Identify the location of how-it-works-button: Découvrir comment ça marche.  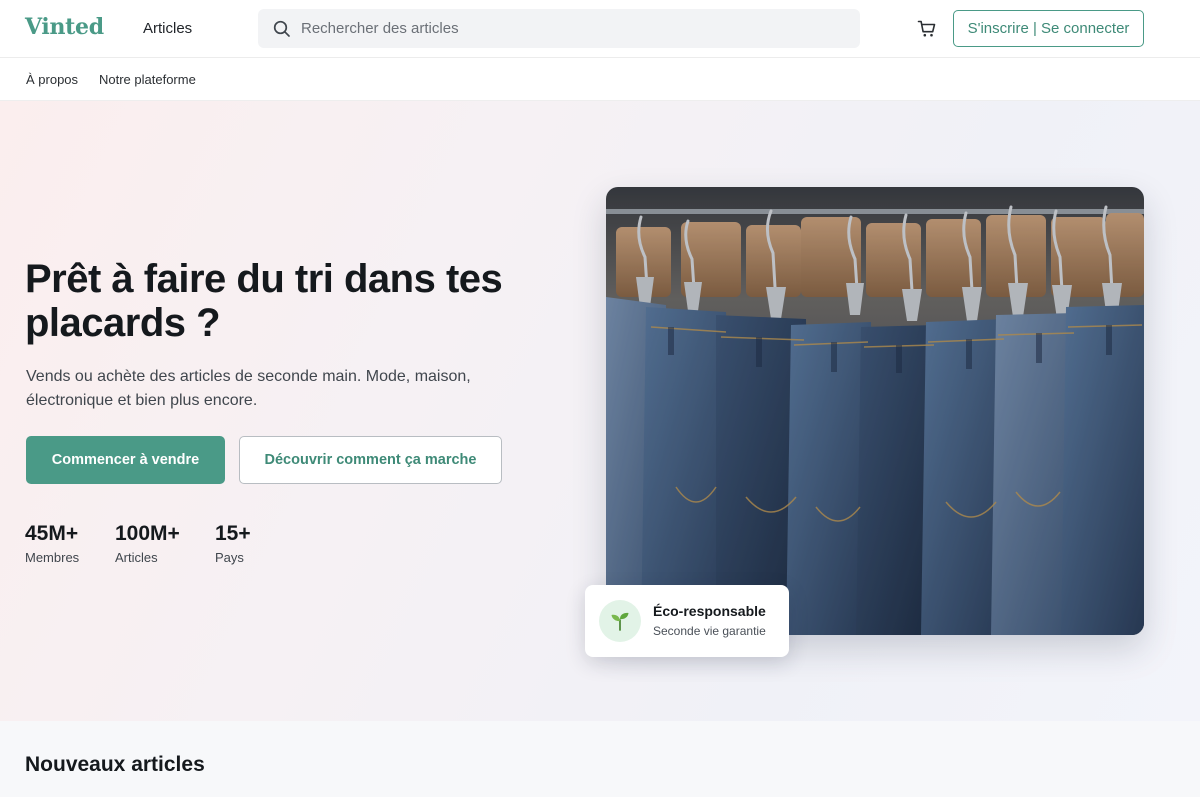
(370, 460).